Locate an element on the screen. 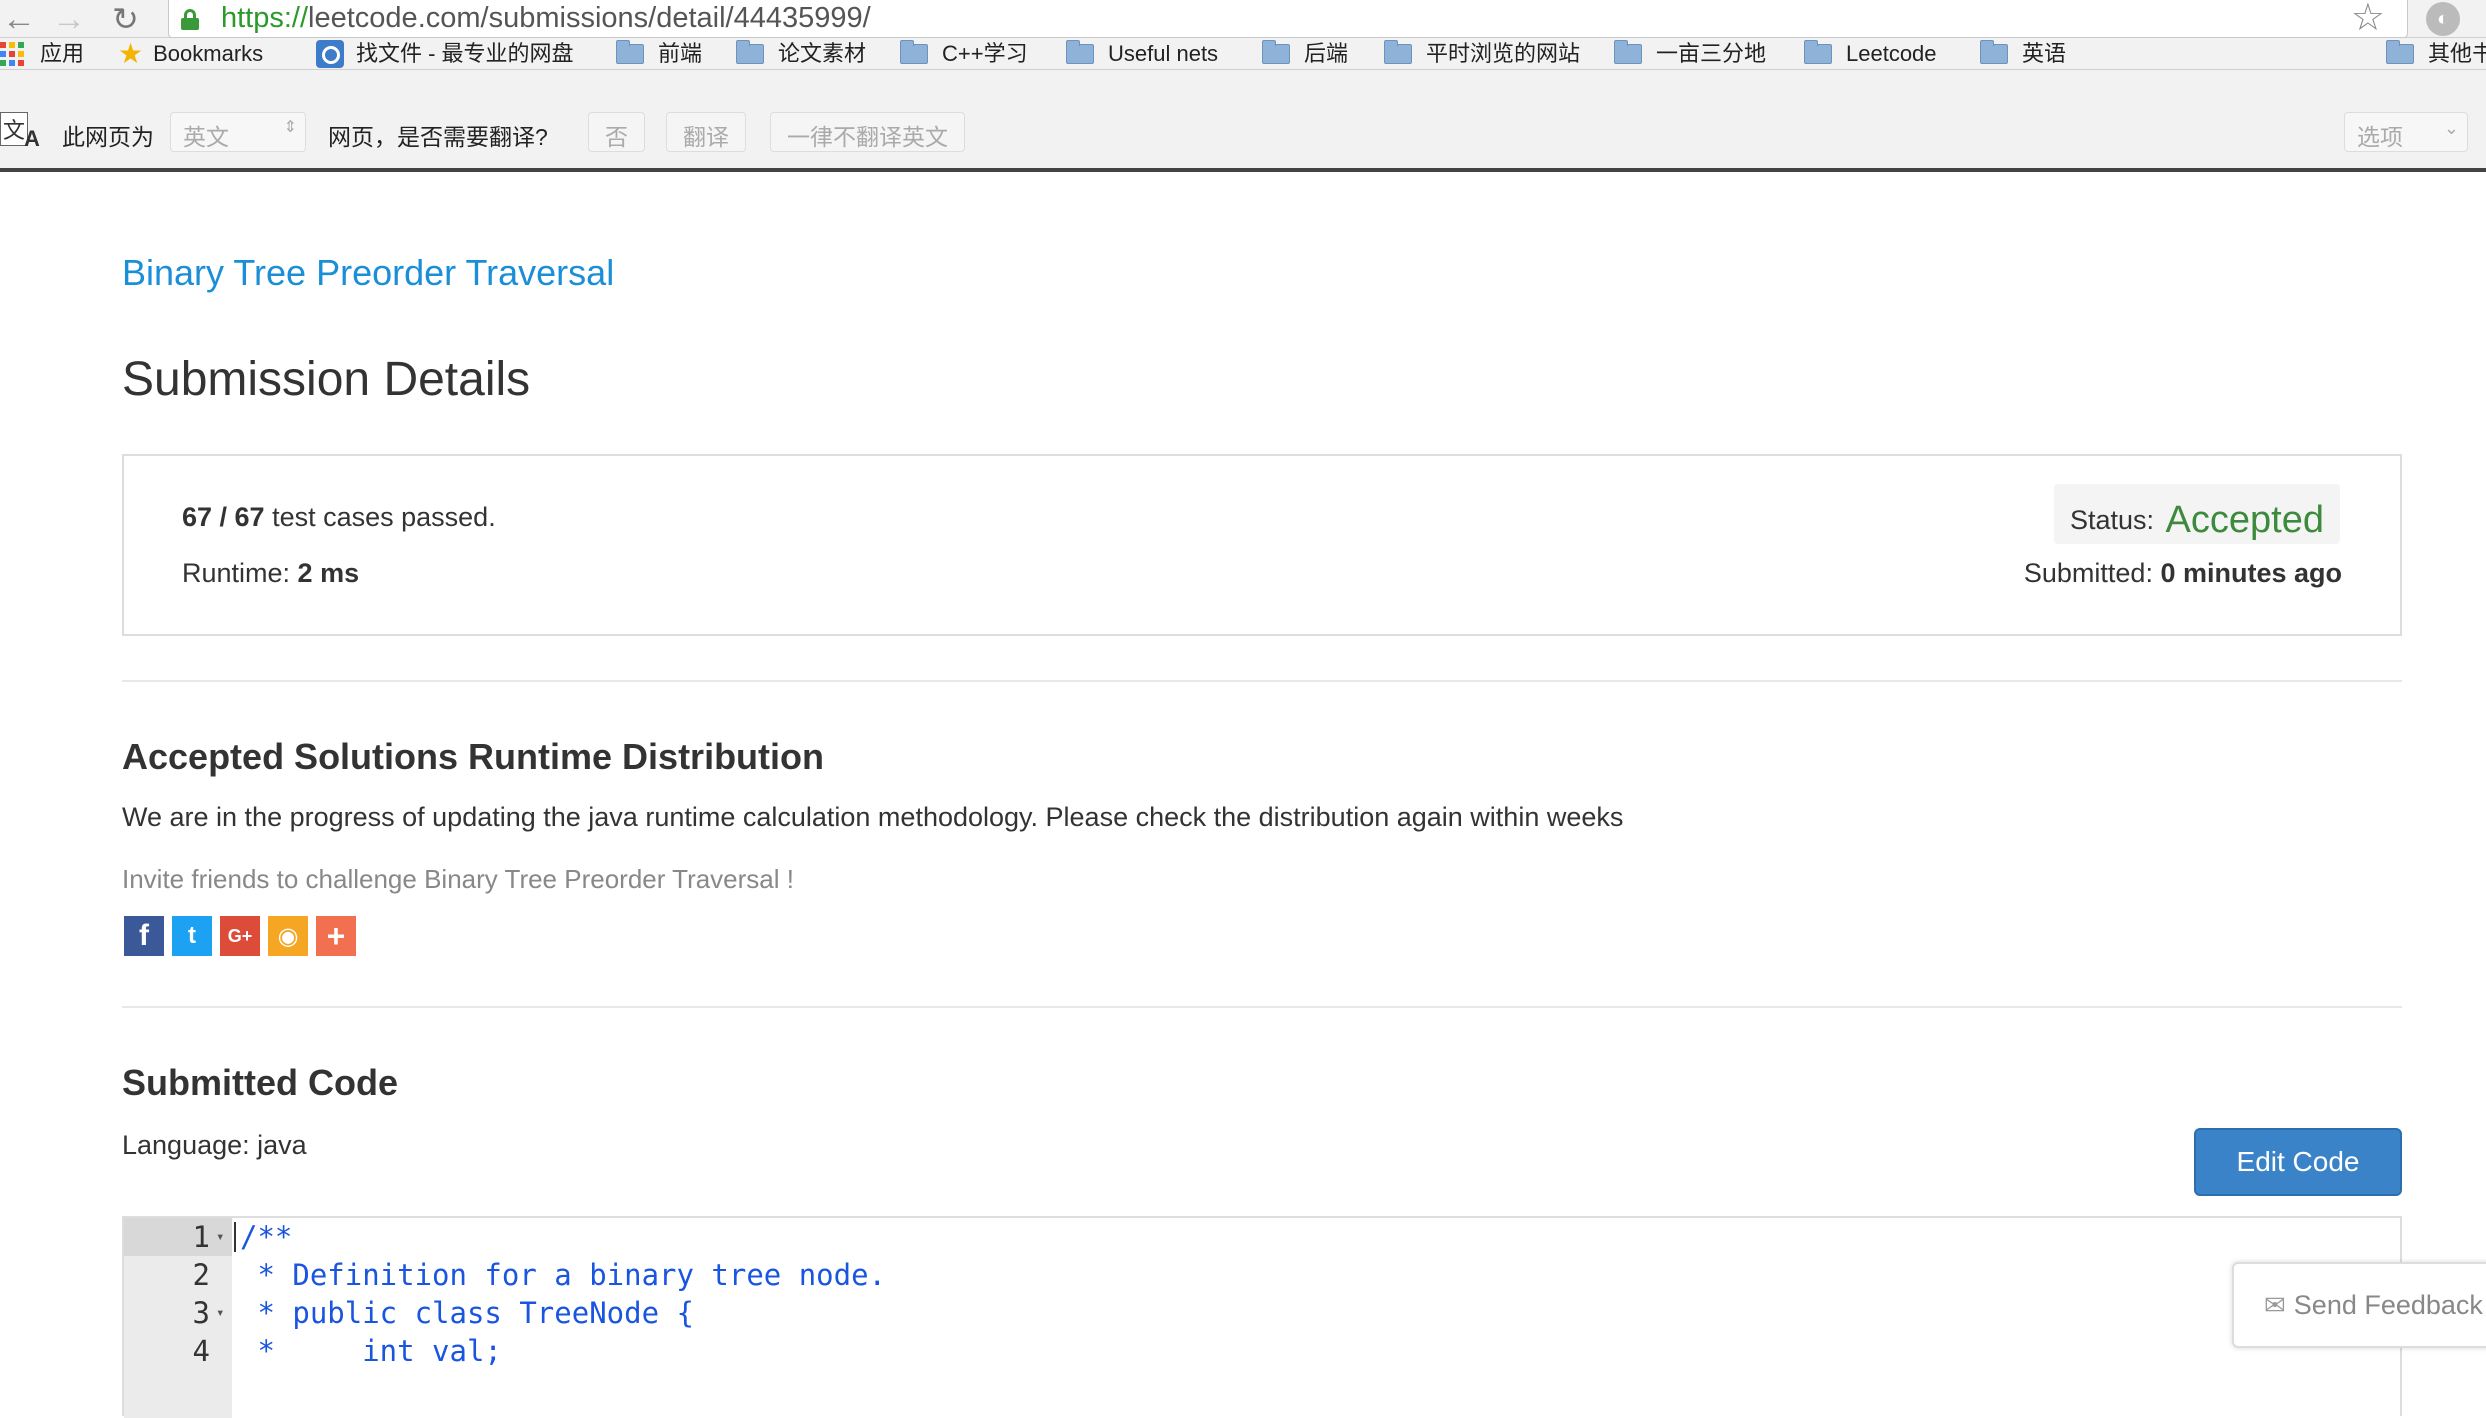  translate-page-is-label: 此网页为 is located at coordinates (108, 137).